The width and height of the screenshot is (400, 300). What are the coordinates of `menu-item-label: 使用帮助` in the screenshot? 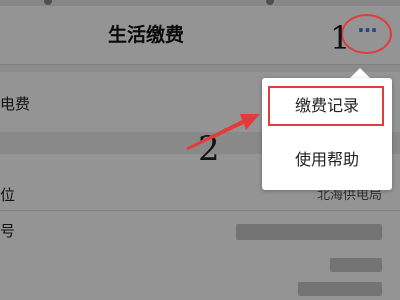 It's located at (326, 159).